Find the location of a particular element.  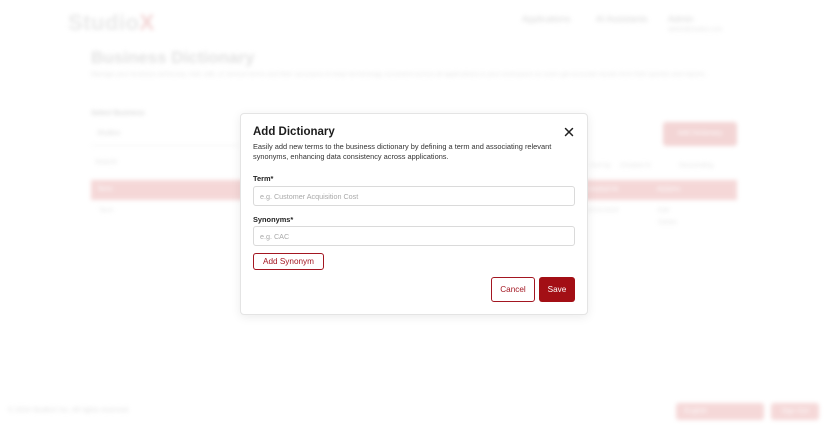

language-select: English is located at coordinates (720, 411).